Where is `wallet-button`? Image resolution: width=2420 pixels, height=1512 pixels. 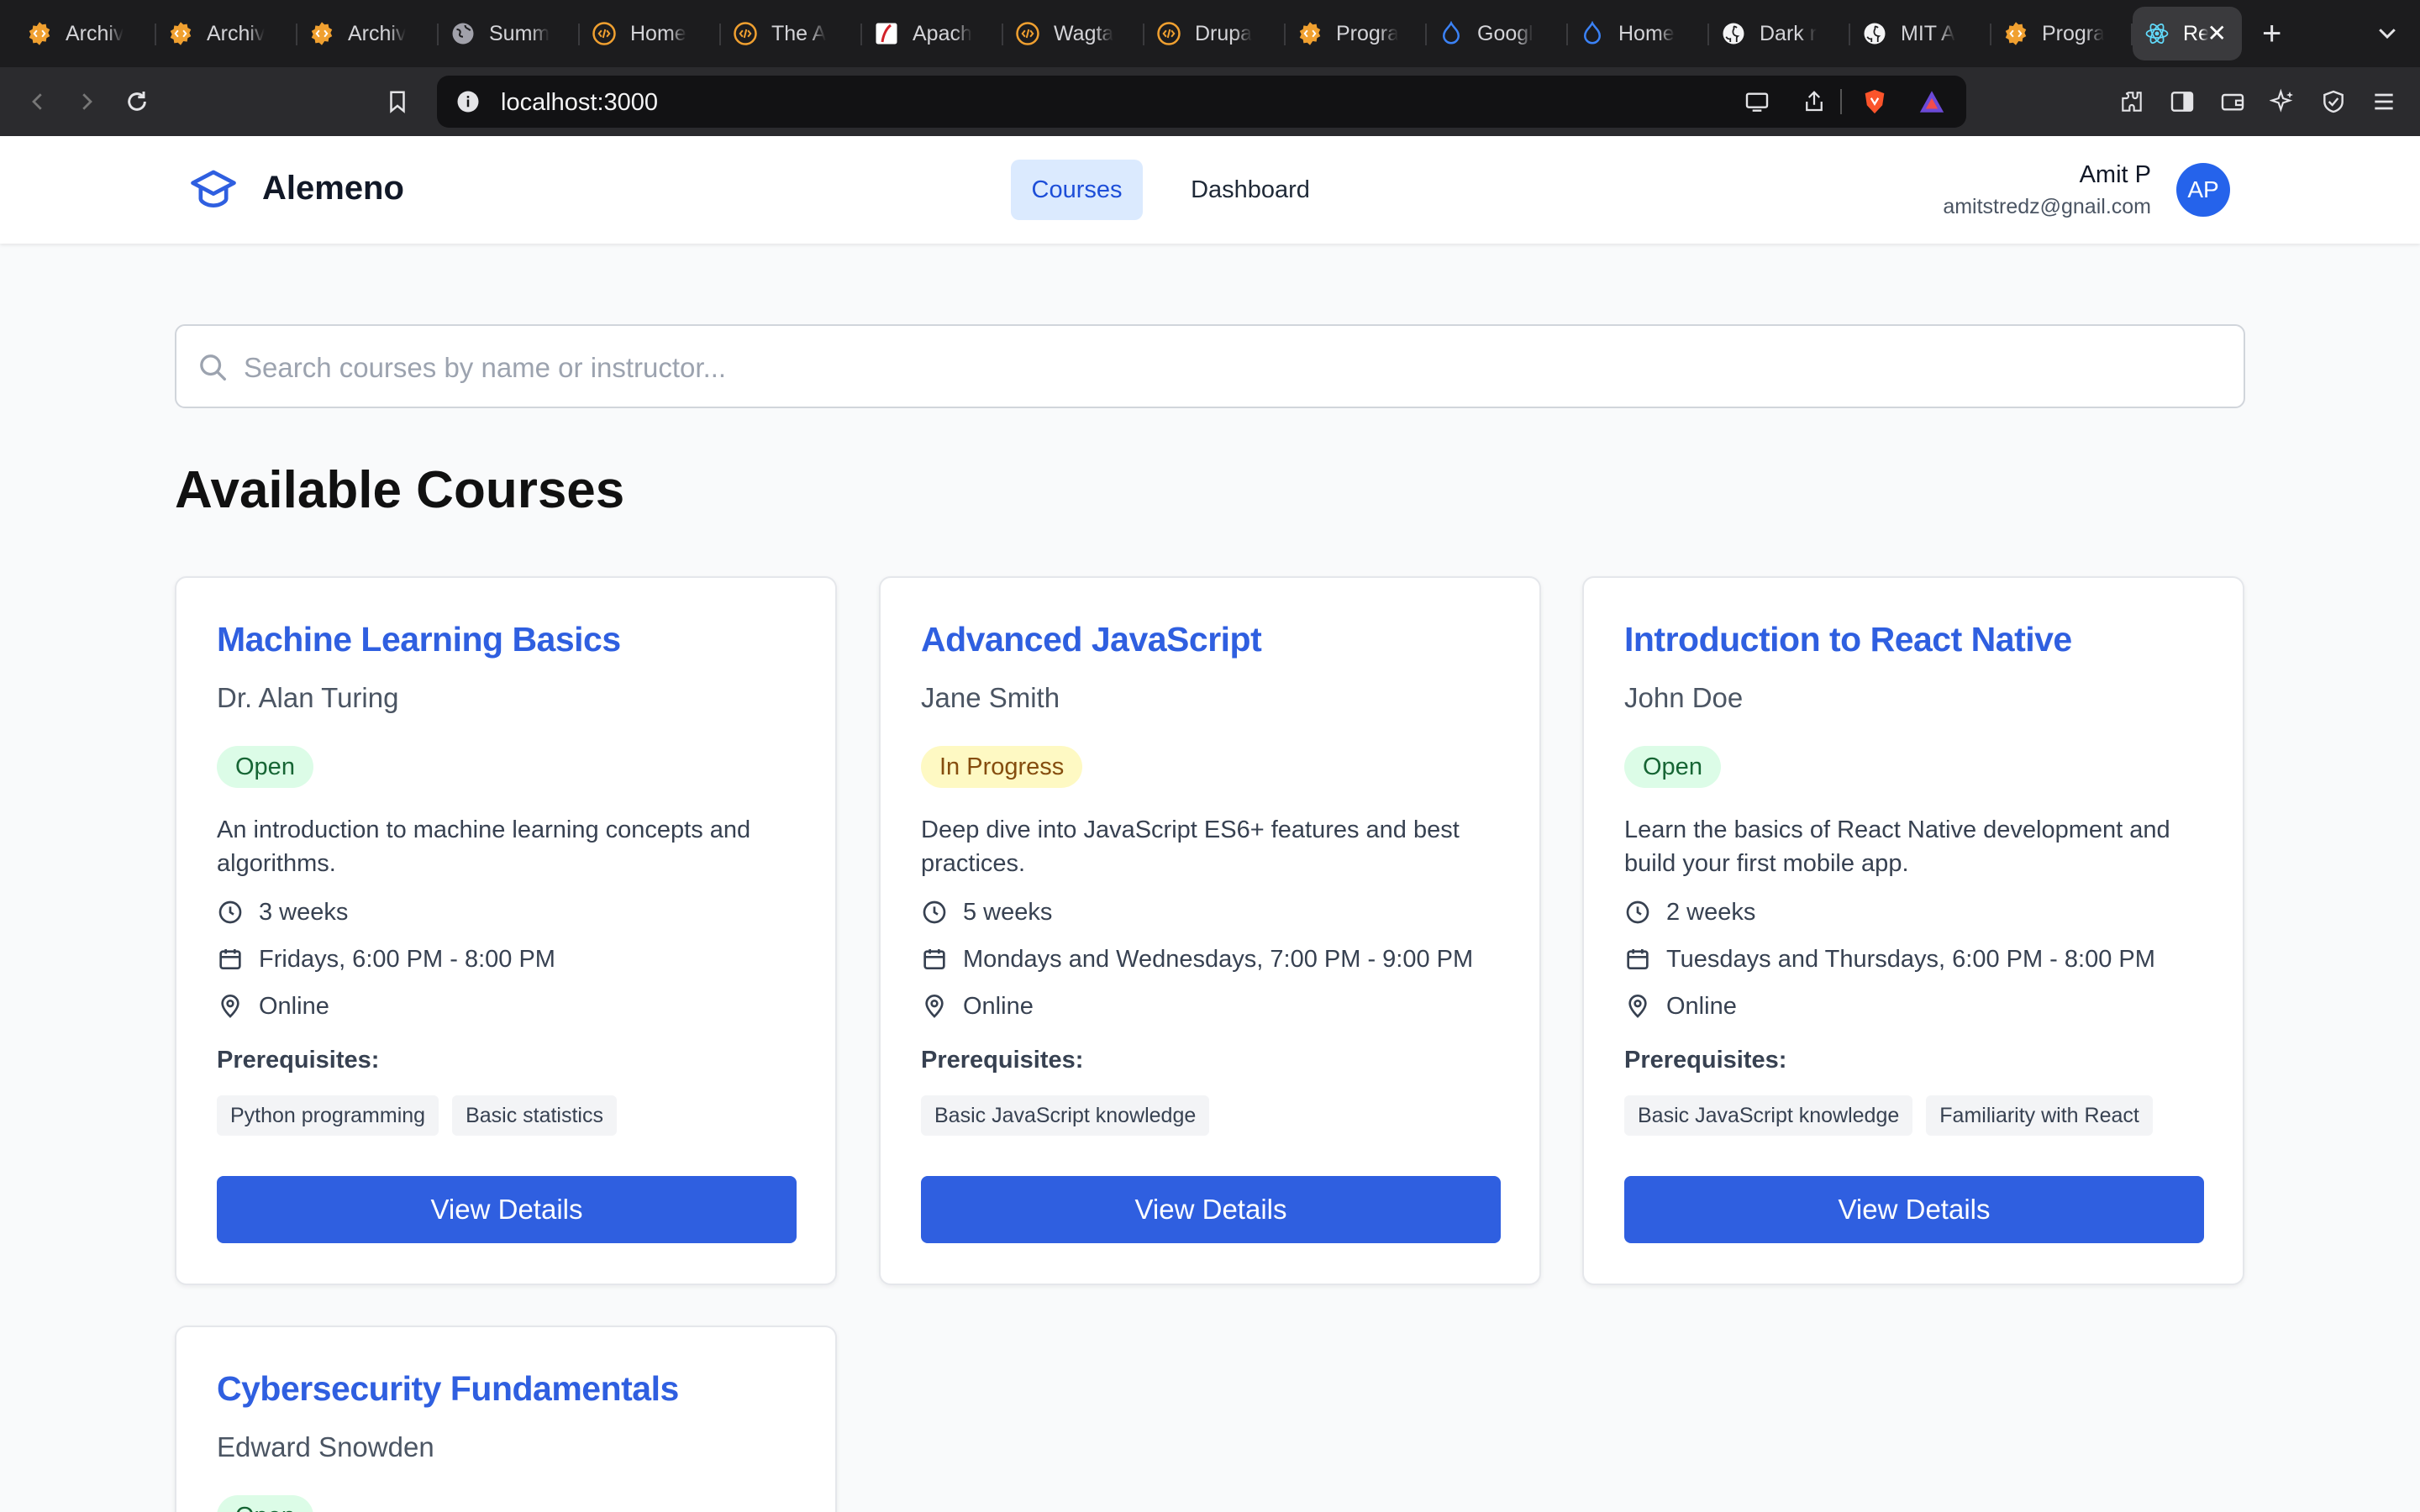
wallet-button is located at coordinates (2232, 101).